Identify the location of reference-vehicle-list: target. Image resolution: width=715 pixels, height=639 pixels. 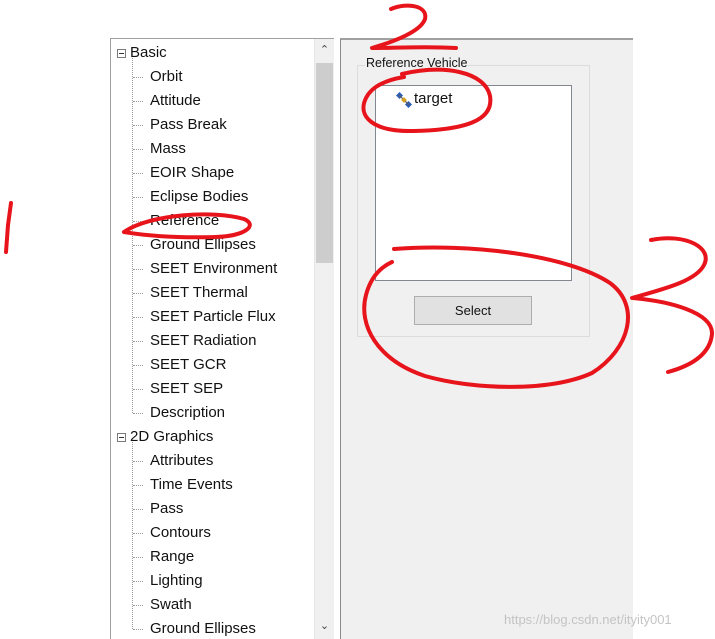
(473, 183).